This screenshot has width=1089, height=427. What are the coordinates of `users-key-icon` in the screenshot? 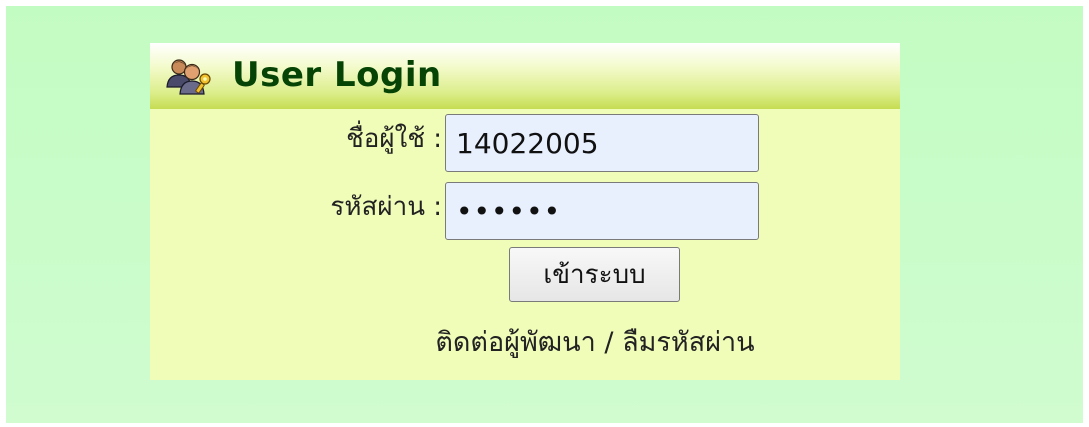 It's located at (190, 76).